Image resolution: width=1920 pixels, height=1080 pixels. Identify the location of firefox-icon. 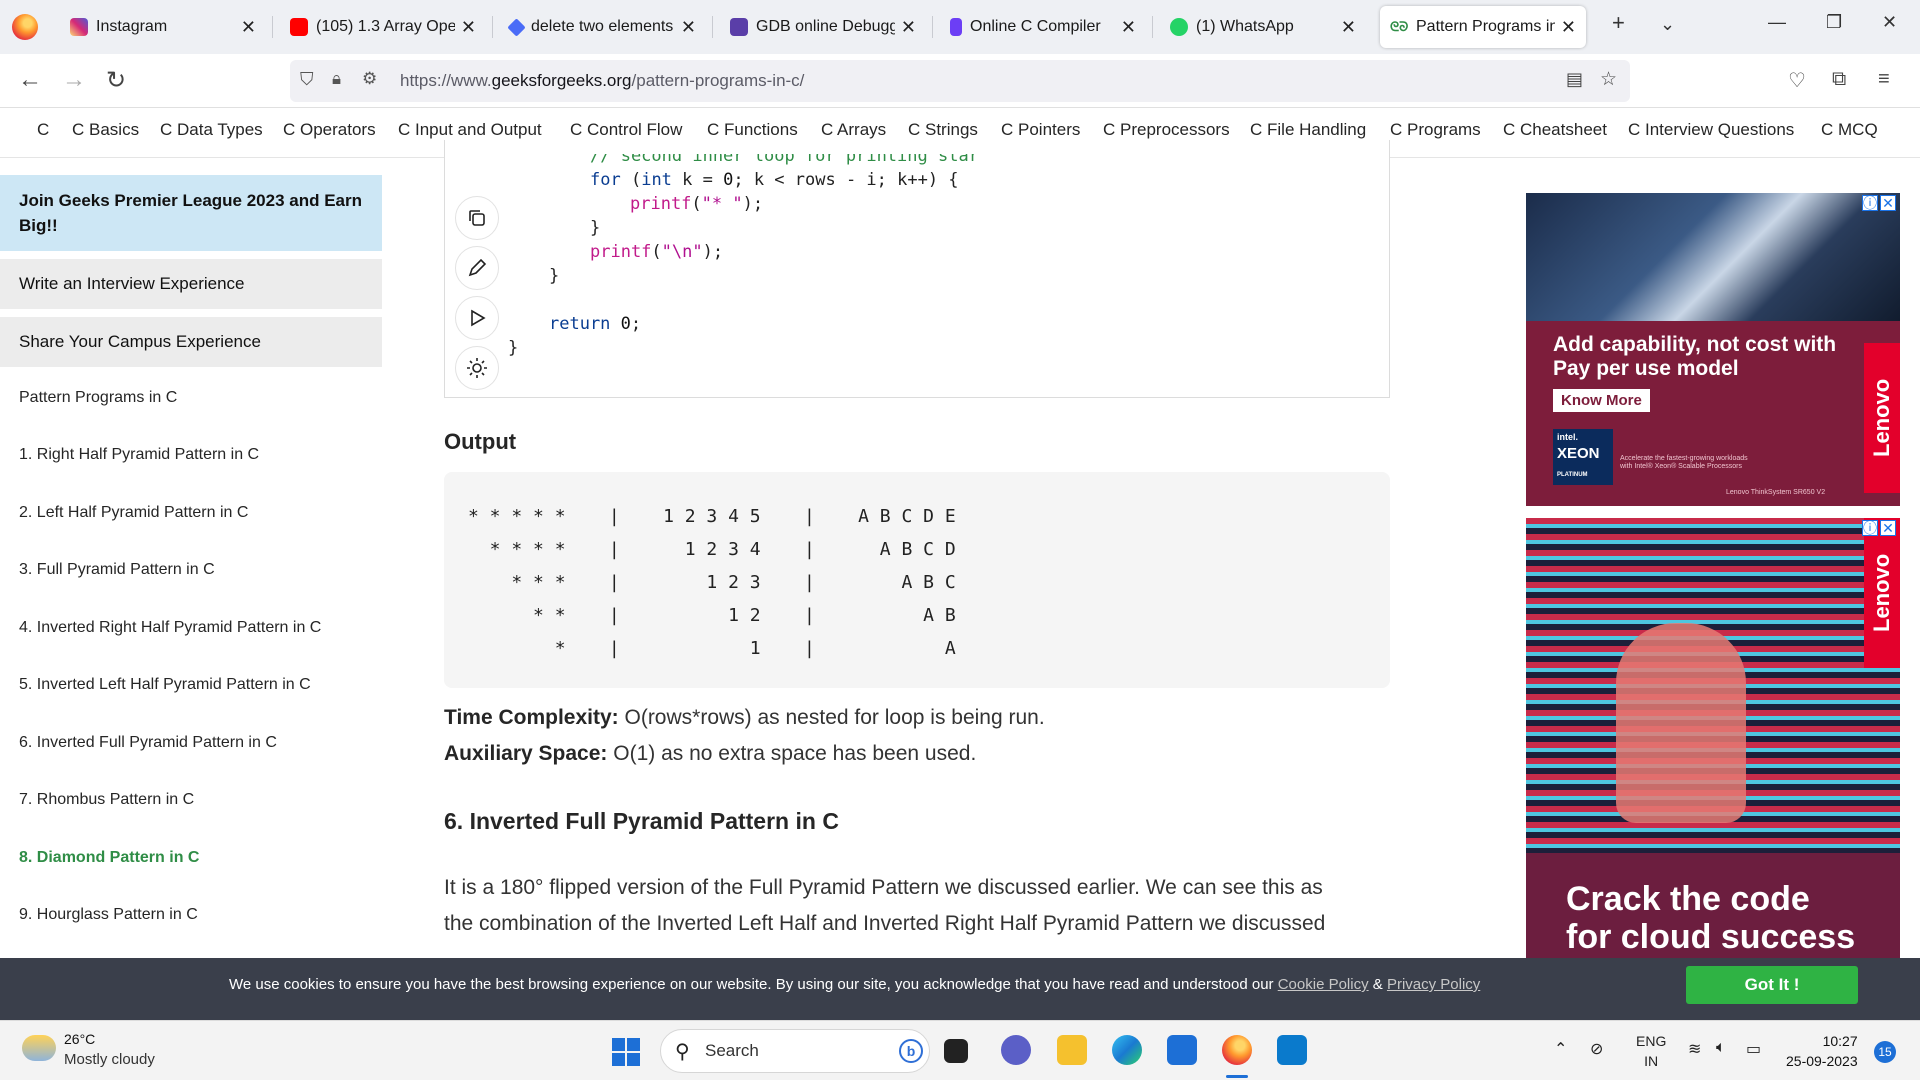
(25, 27).